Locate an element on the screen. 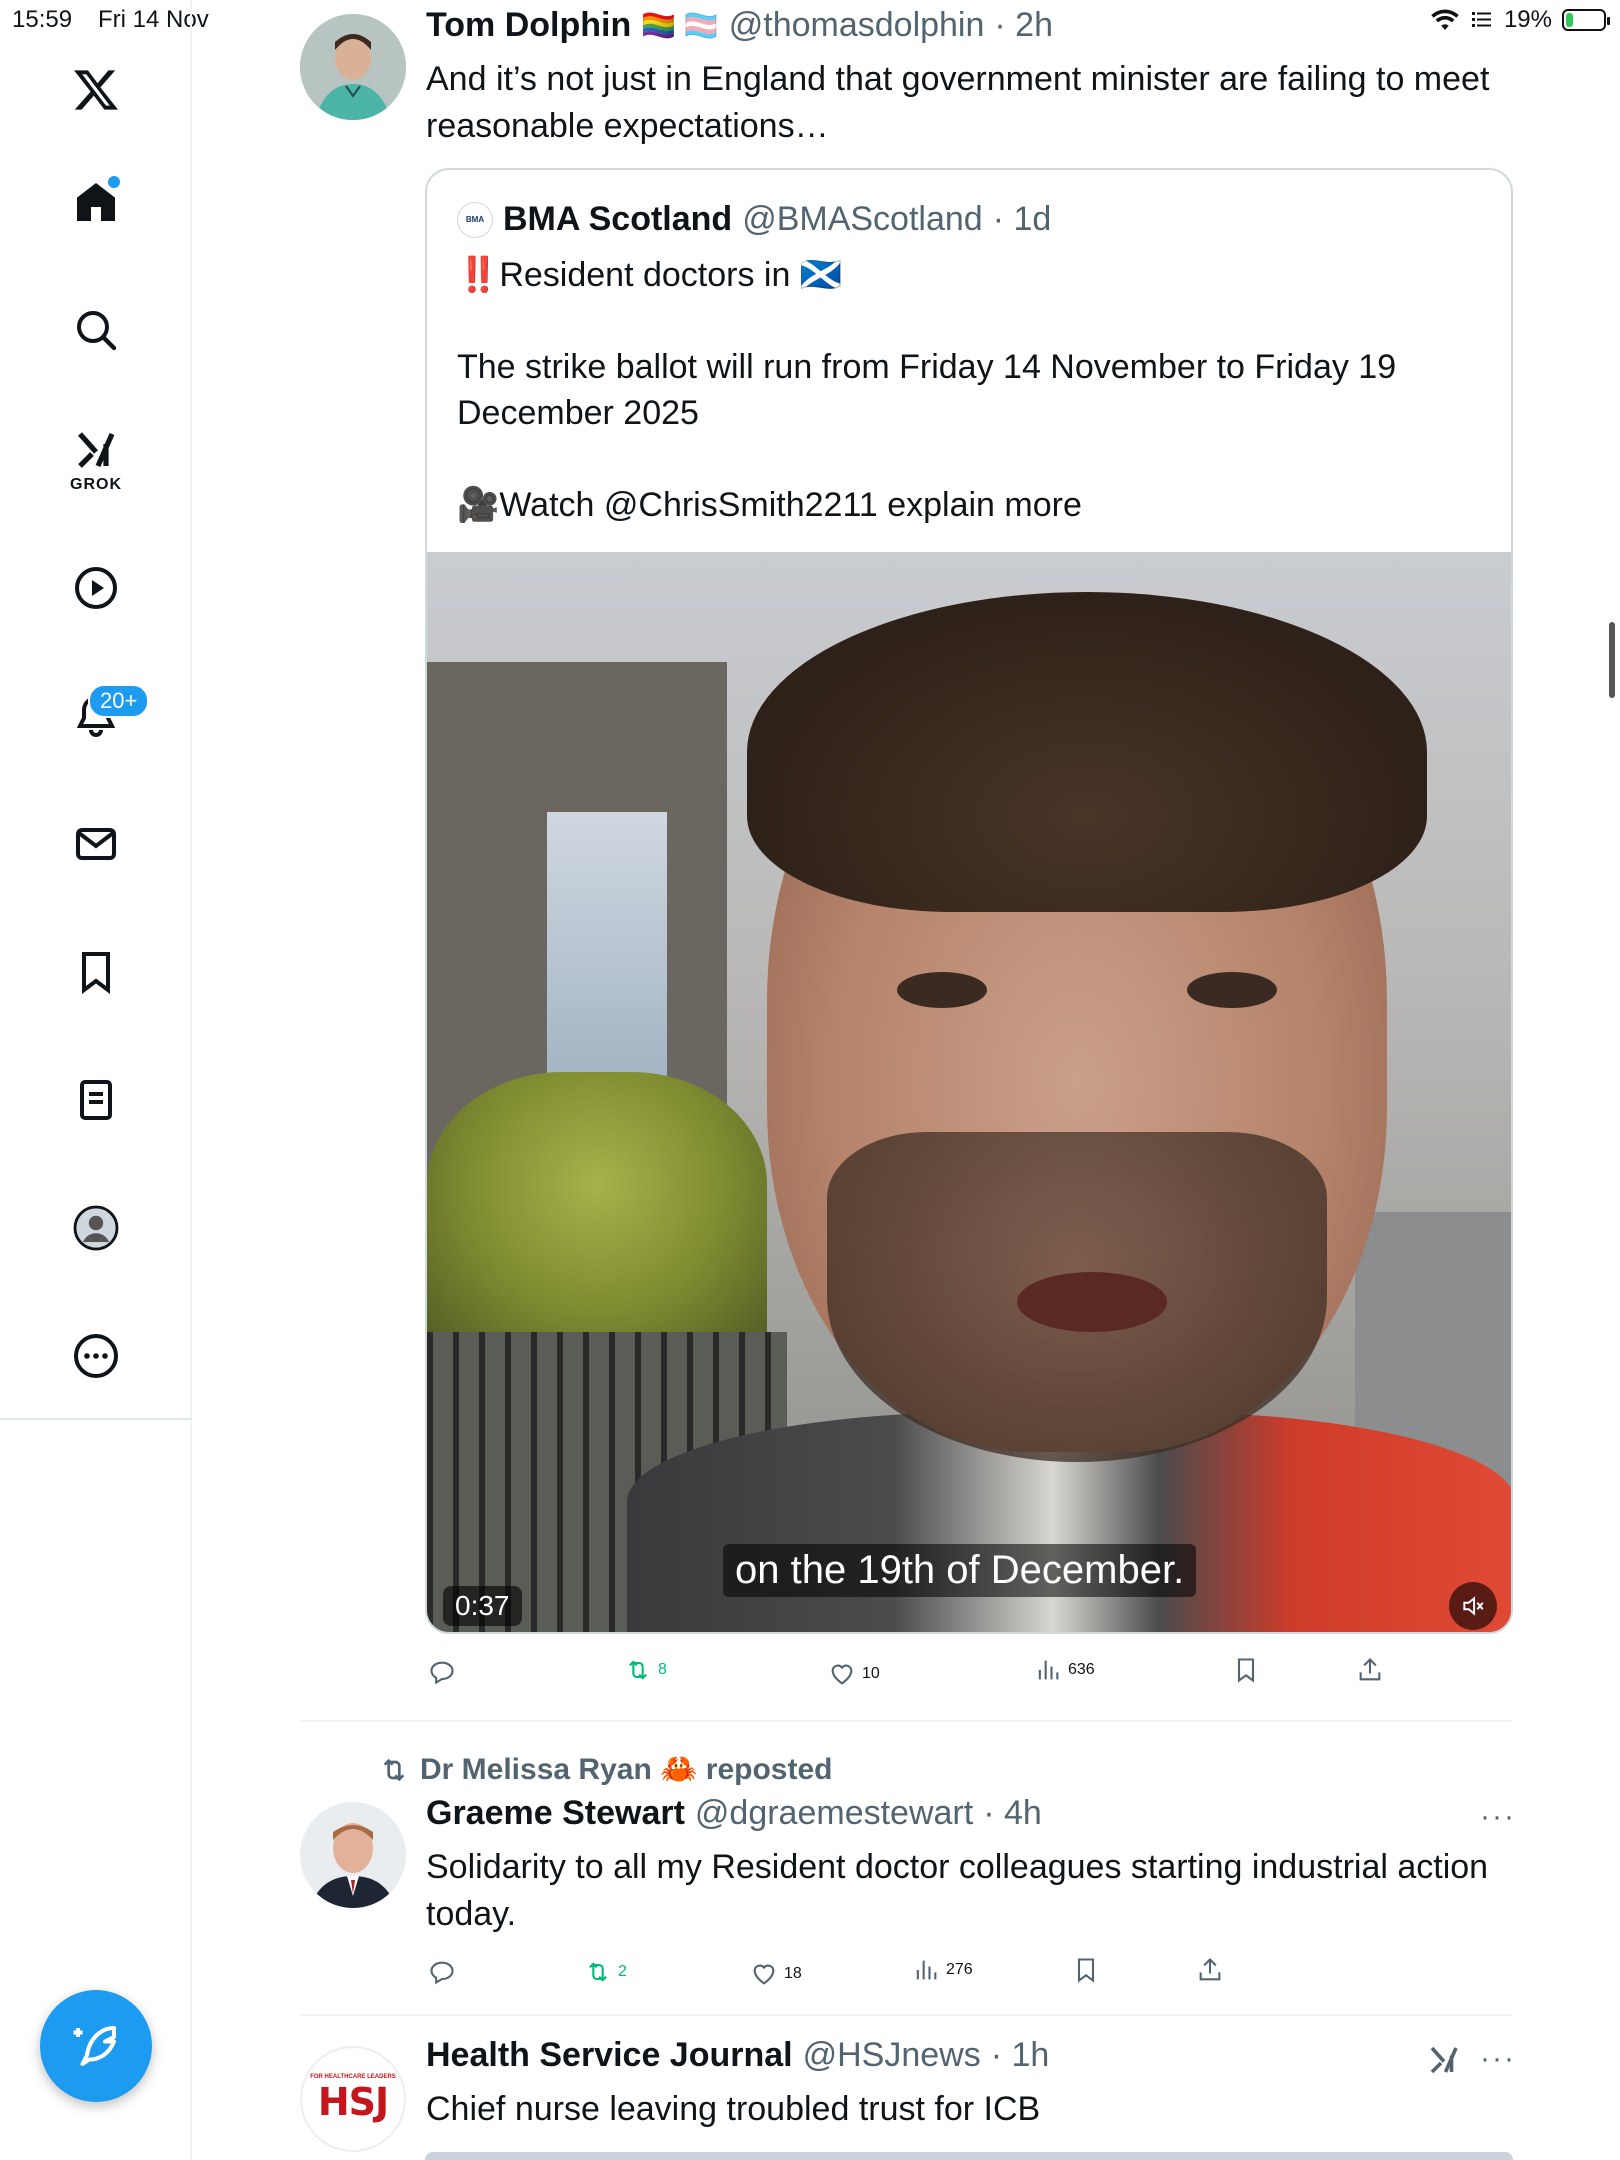  profile-icon is located at coordinates (96, 1228).